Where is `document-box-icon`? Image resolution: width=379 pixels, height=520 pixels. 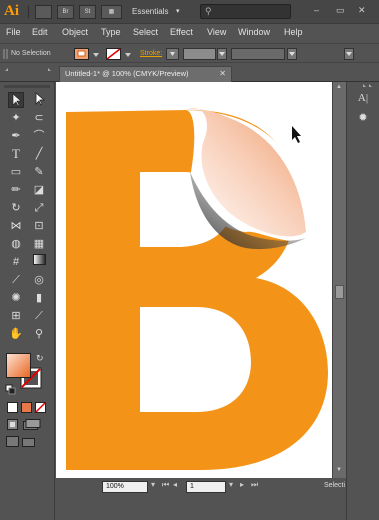
document-box-icon is located at coordinates (43, 12).